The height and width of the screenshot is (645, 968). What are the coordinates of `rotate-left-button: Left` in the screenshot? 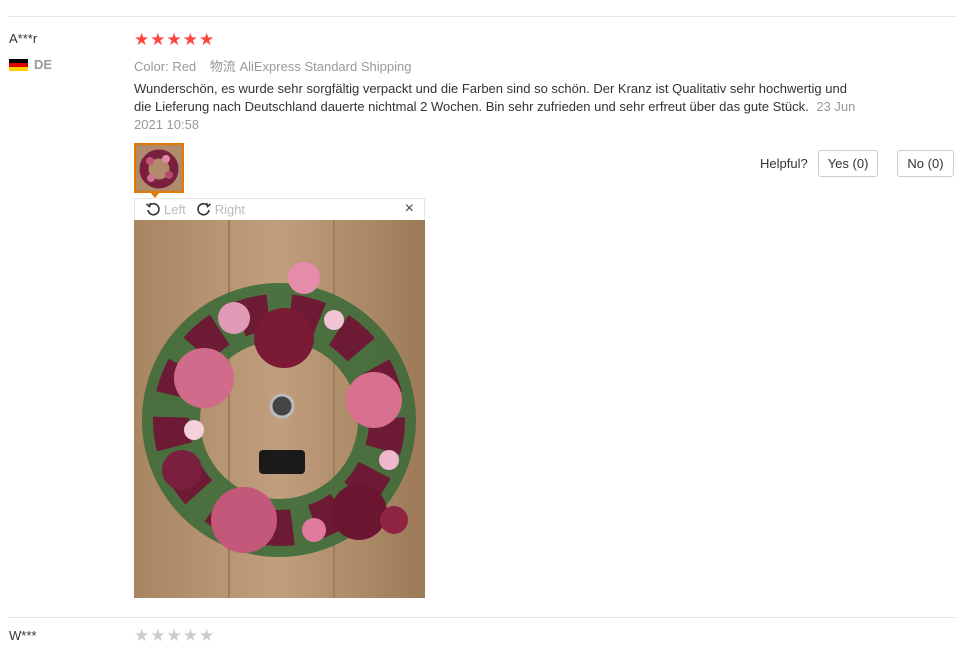 It's located at (165, 209).